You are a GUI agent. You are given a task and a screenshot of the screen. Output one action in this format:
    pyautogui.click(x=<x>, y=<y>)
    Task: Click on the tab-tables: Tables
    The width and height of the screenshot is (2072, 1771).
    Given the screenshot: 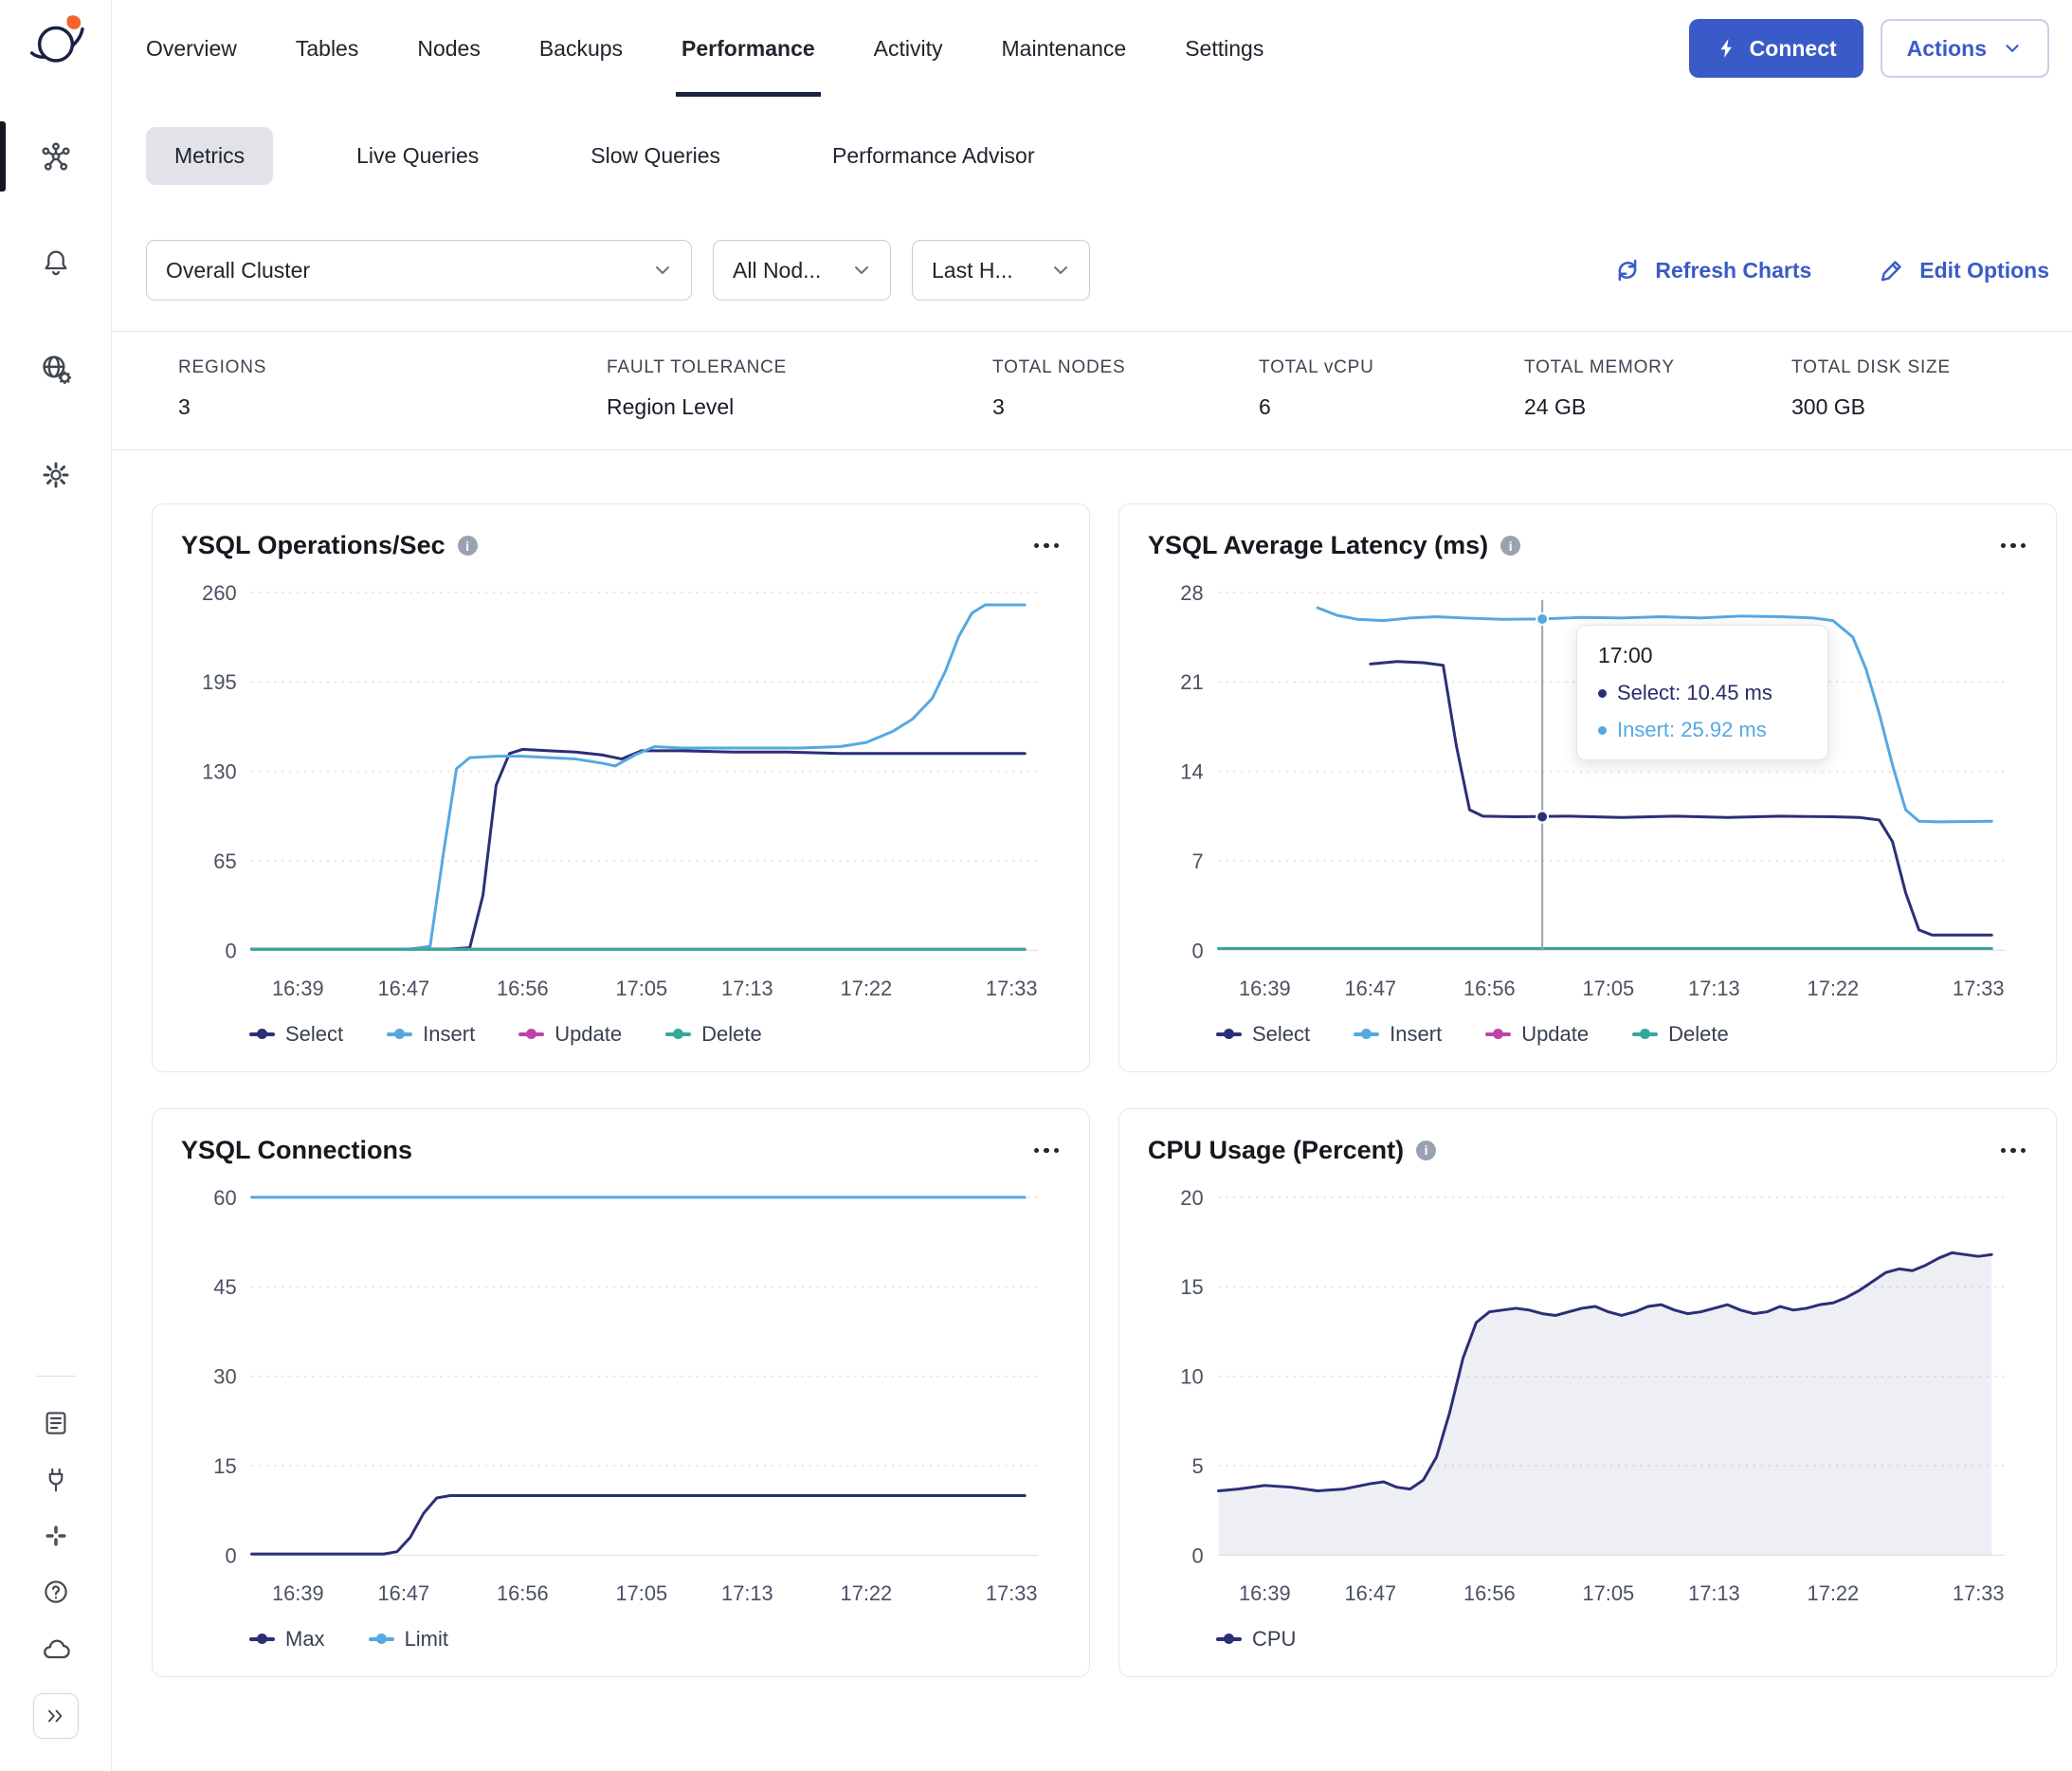 What is the action you would take?
    pyautogui.click(x=327, y=49)
    